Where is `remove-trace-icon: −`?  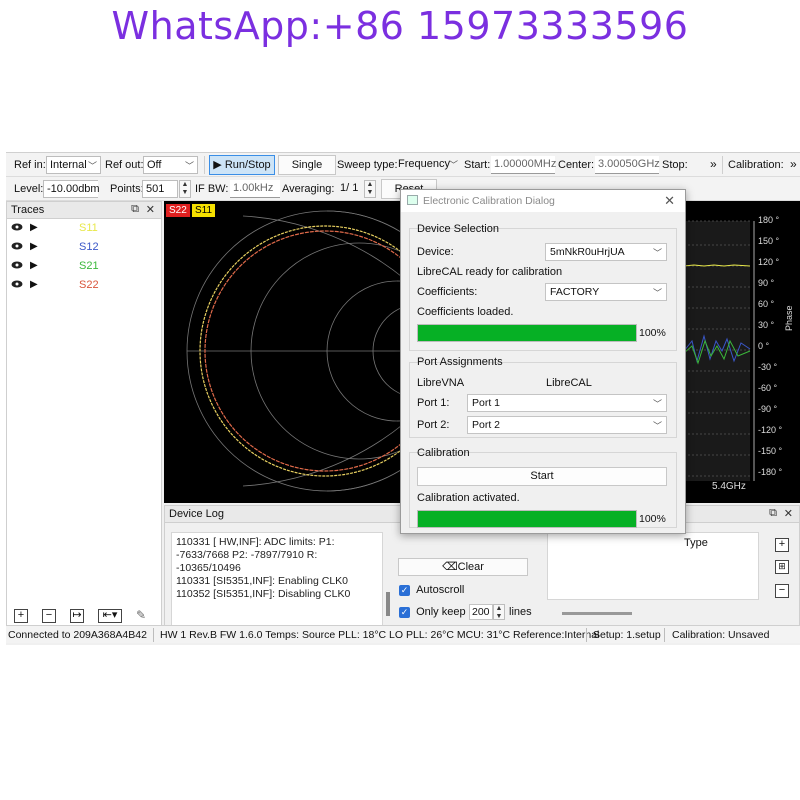
remove-trace-icon: − is located at coordinates (49, 616).